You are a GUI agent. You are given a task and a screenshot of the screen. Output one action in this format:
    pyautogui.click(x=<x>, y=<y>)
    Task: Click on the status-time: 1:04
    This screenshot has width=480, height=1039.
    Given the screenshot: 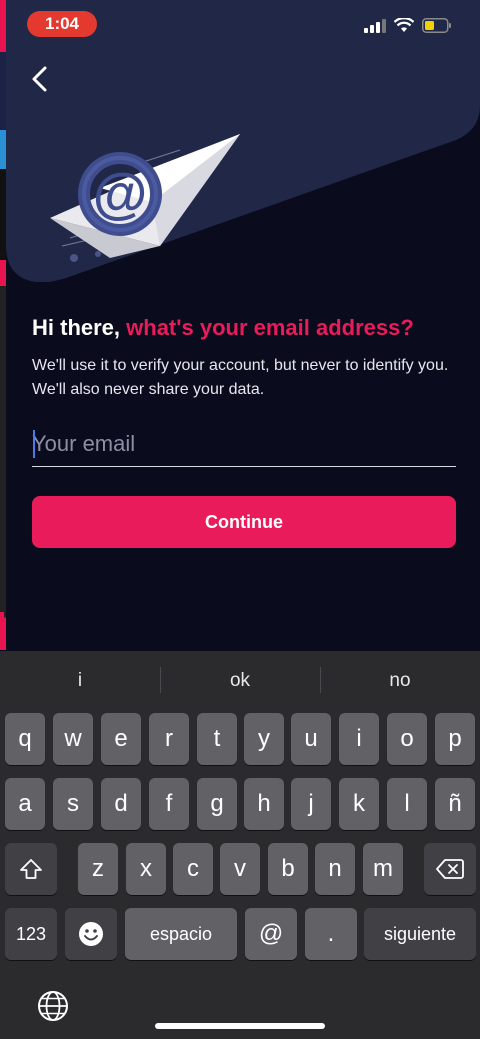 What is the action you would take?
    pyautogui.click(x=62, y=24)
    